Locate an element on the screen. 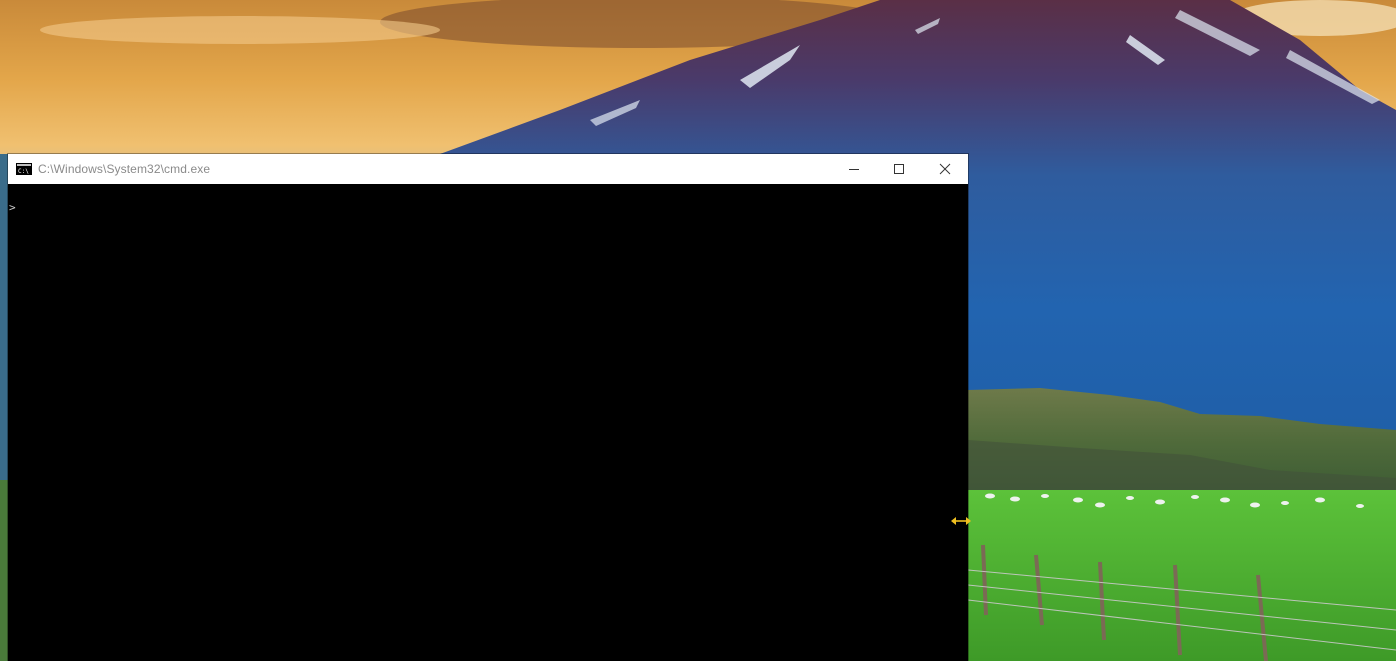 The width and height of the screenshot is (1396, 661). window-title: C:\Windows\System32\cmd.exe is located at coordinates (124, 169).